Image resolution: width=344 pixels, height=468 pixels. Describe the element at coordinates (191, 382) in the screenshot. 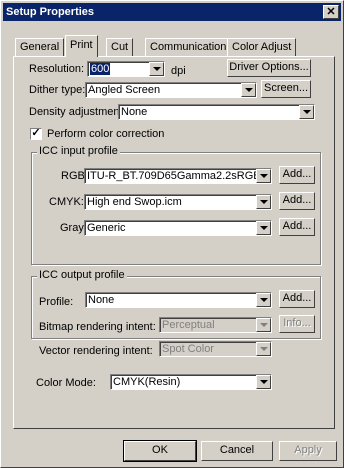

I see `color-mode-select: CMYK(Resin)` at that location.